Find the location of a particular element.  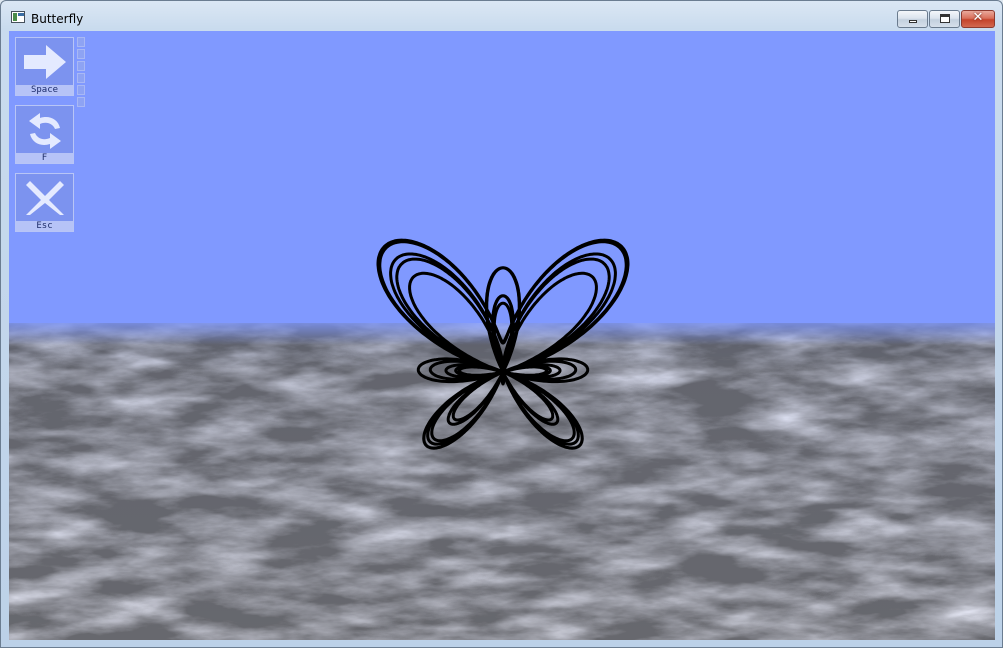

app-window-icon is located at coordinates (18, 17).